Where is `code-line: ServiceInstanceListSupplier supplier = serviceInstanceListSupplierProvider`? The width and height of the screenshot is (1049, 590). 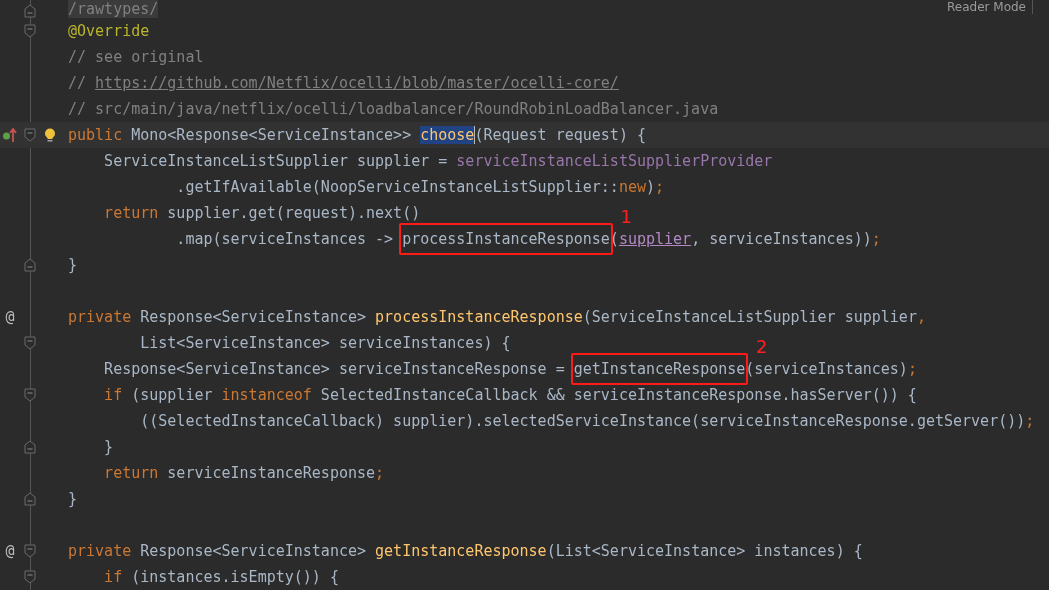
code-line: ServiceInstanceListSupplier supplier = serviceInstanceListSupplierProvider is located at coordinates (438, 161).